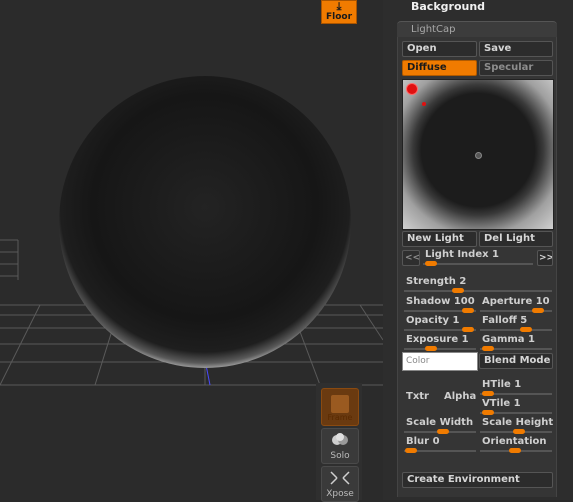 Image resolution: width=573 pixels, height=502 pixels. Describe the element at coordinates (488, 412) in the screenshot. I see `vtile-knob` at that location.